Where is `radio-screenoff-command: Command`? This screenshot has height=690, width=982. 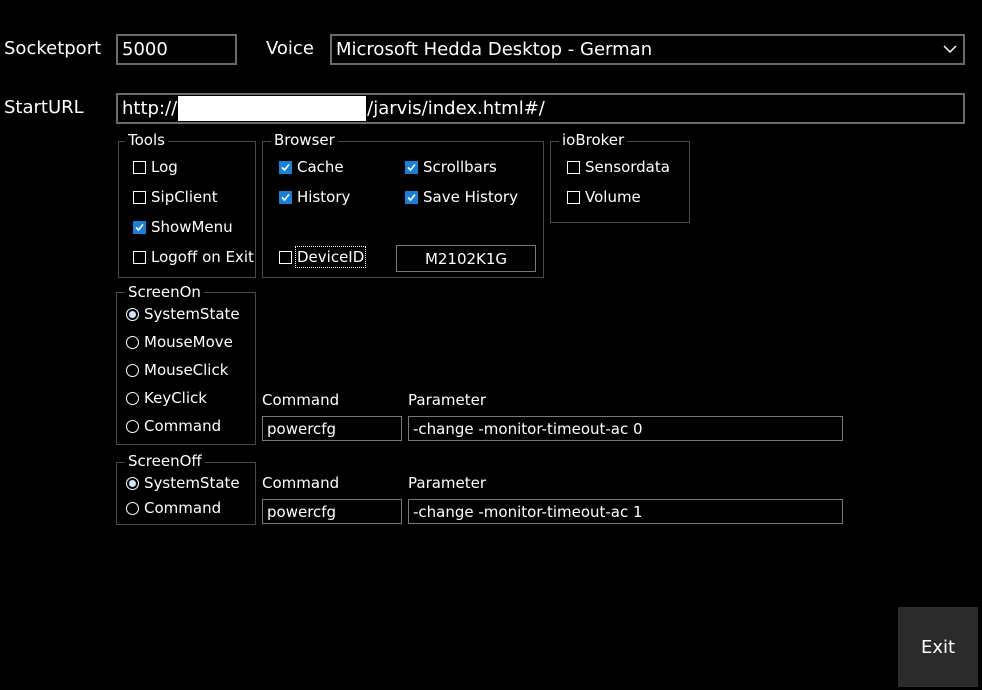 radio-screenoff-command: Command is located at coordinates (173, 508).